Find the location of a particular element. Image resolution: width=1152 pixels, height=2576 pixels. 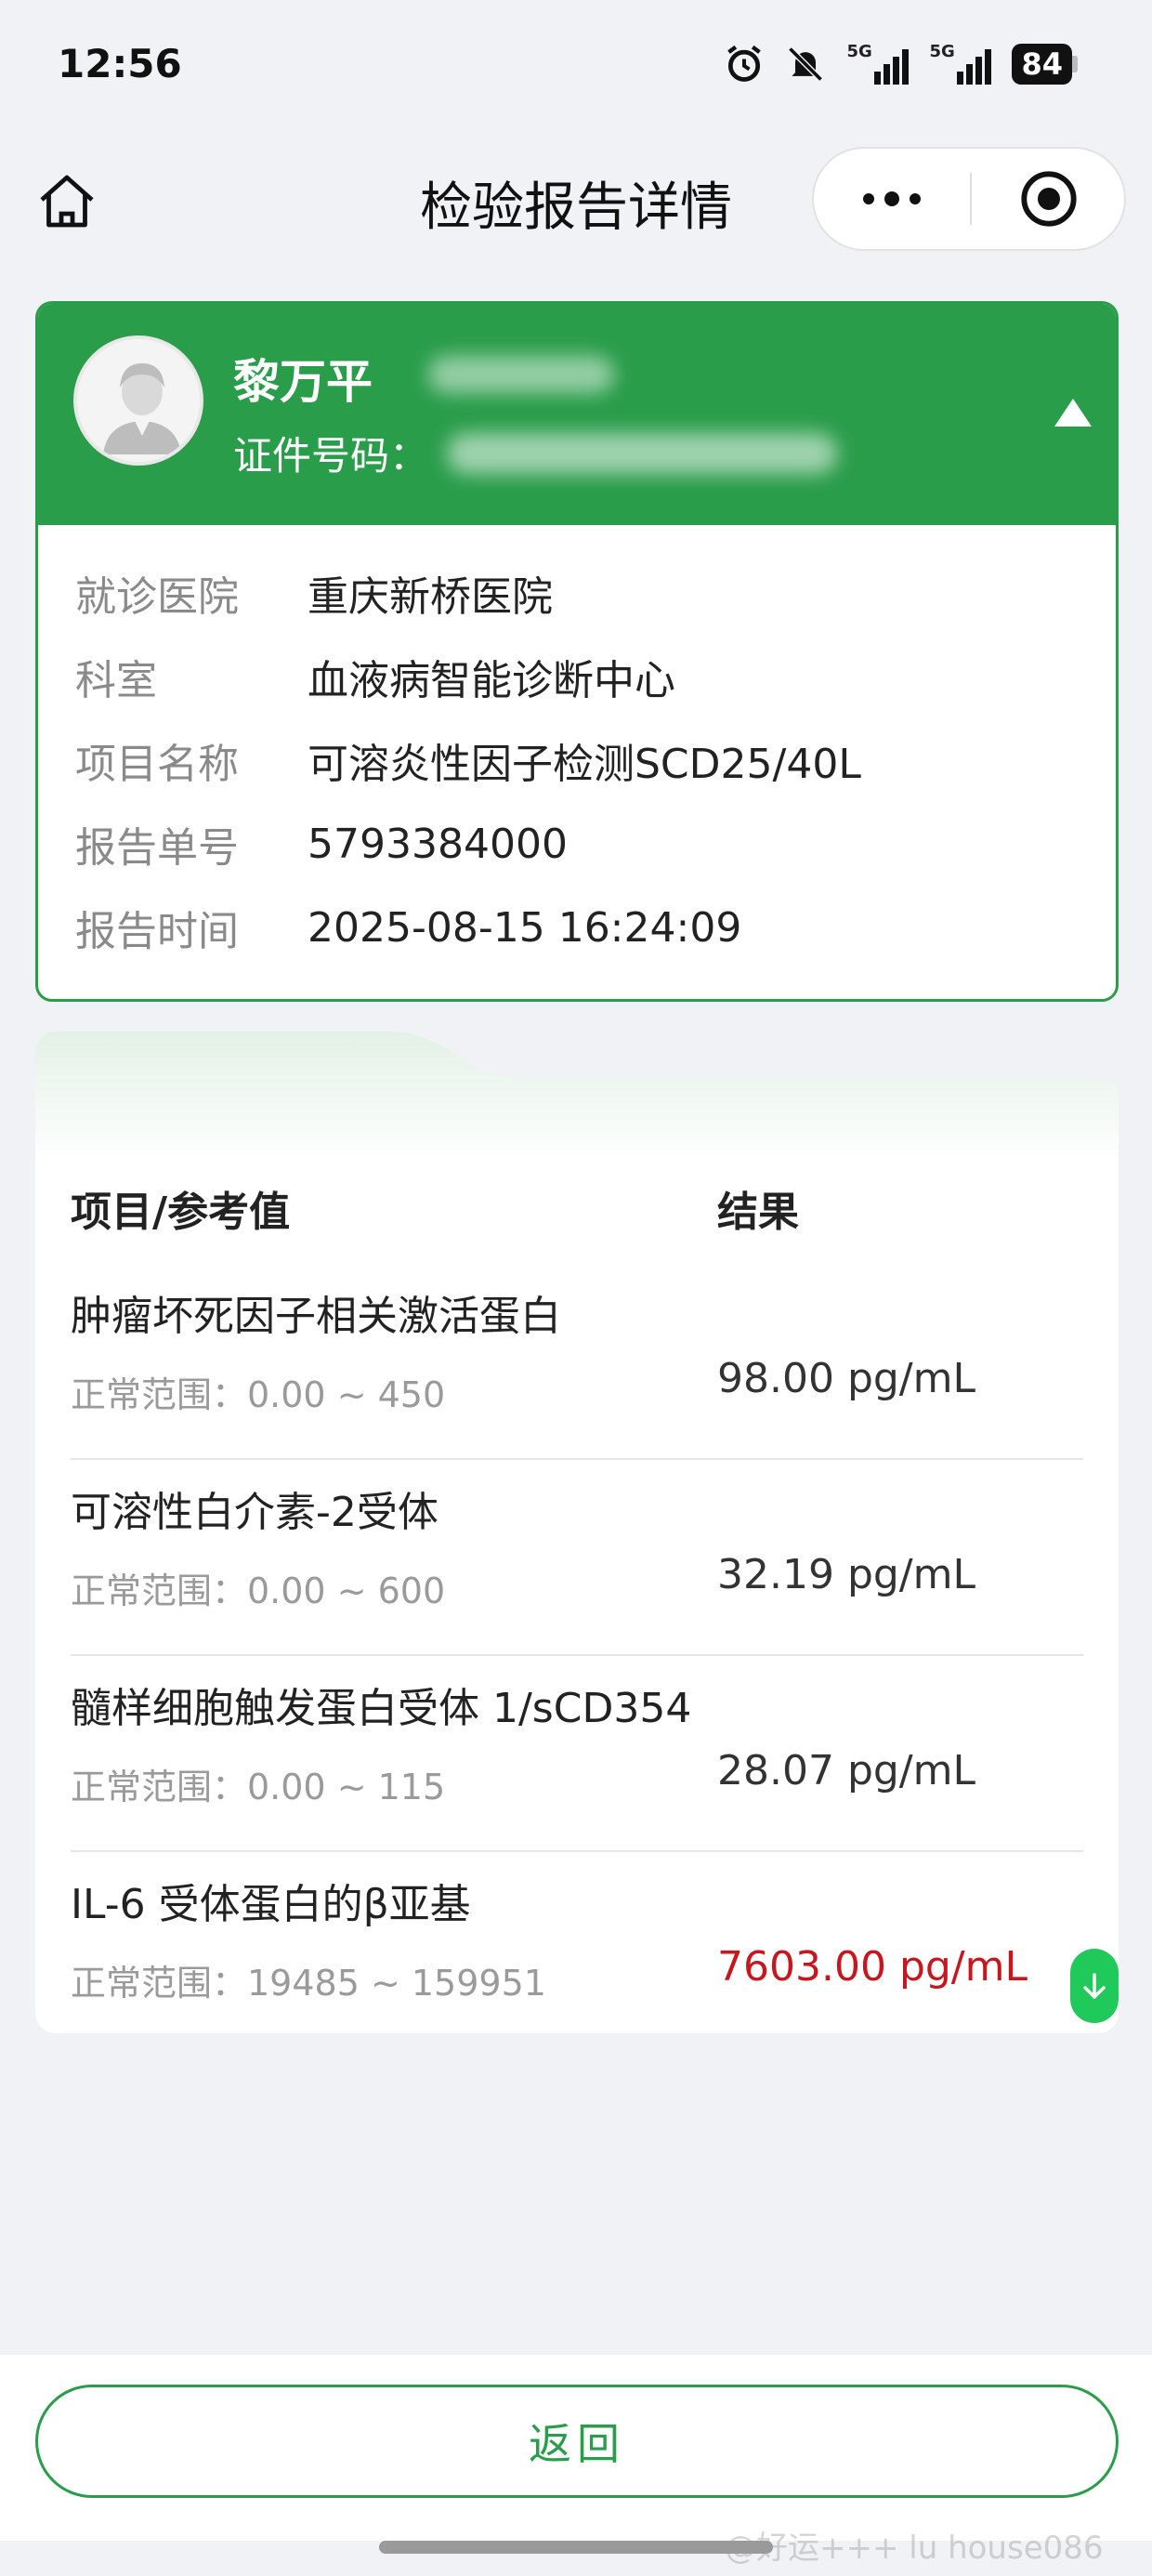

reference-range: 正常范围：19485 ~ 159951 is located at coordinates (308, 1983).